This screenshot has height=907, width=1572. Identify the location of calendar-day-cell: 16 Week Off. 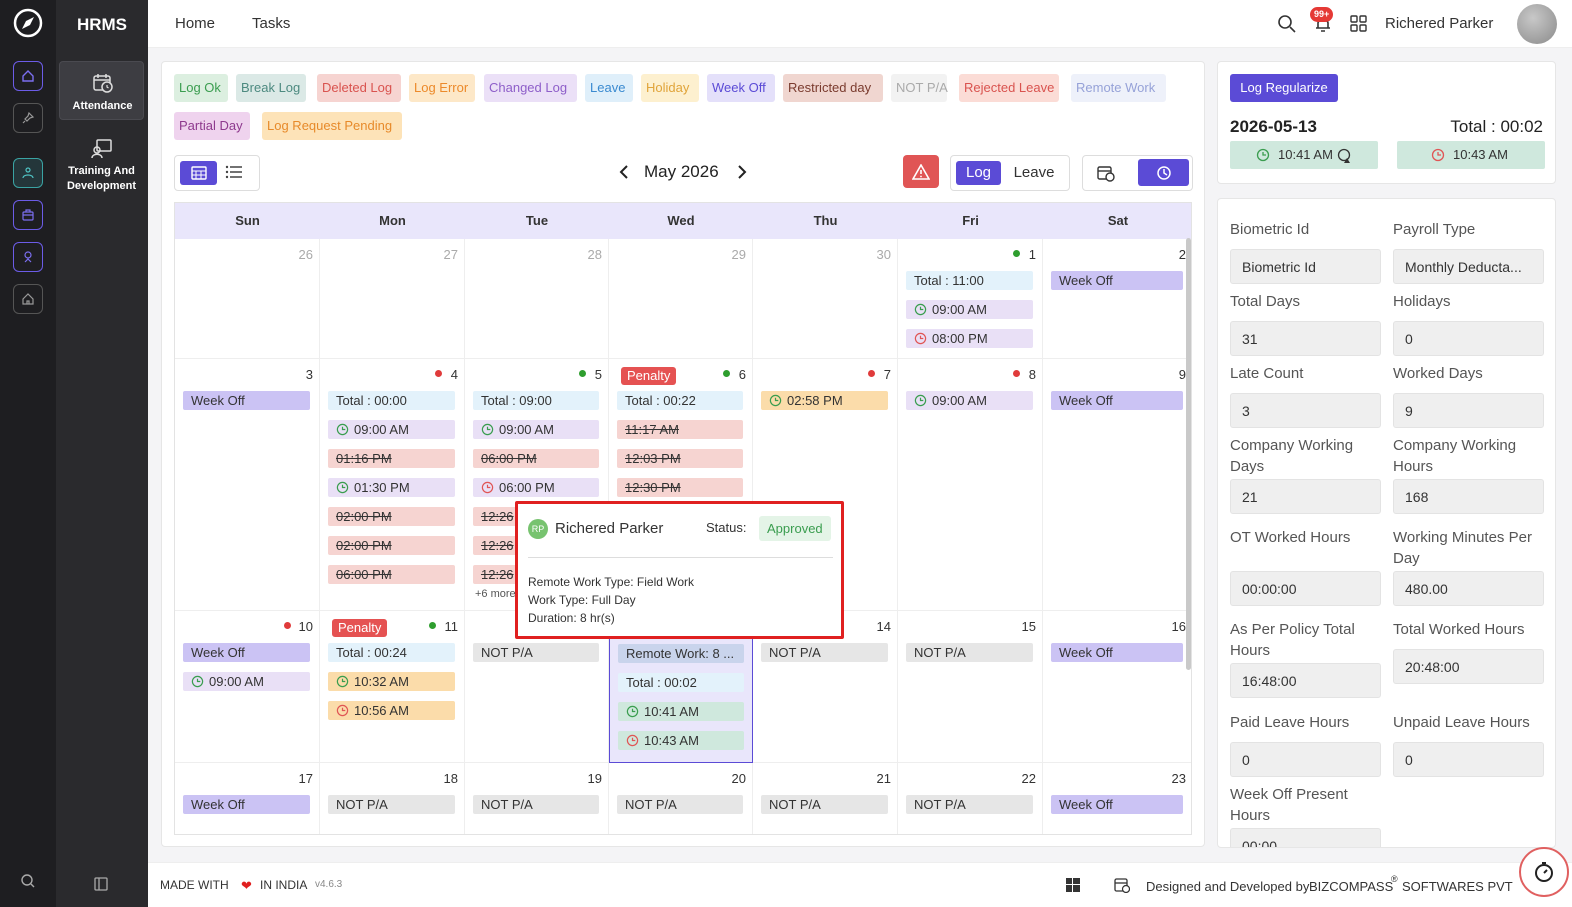
(1117, 687).